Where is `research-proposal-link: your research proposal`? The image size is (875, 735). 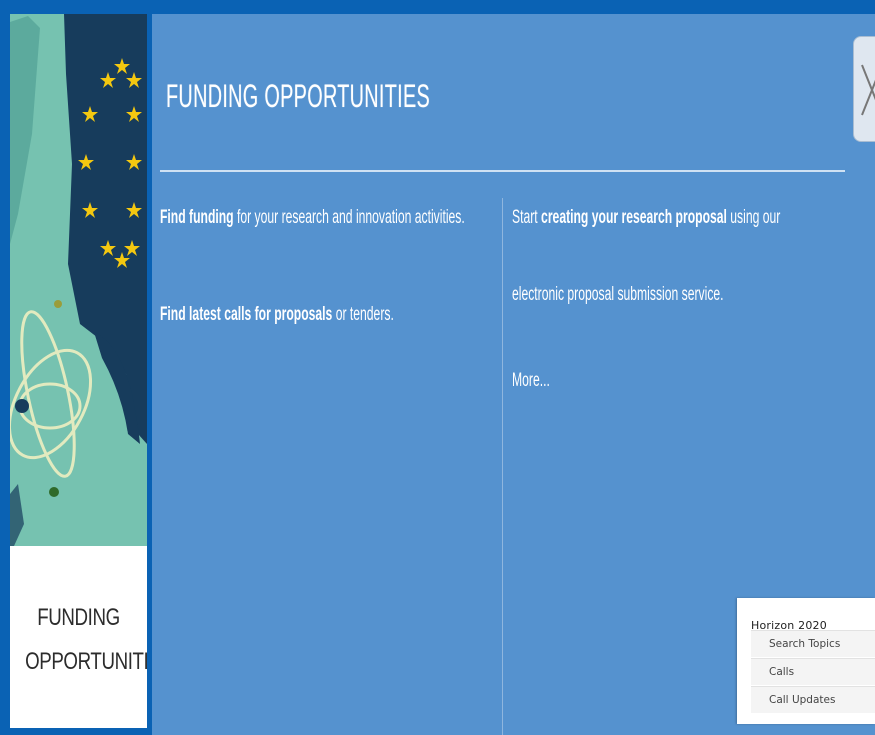
research-proposal-link: your research proposal is located at coordinates (657, 217).